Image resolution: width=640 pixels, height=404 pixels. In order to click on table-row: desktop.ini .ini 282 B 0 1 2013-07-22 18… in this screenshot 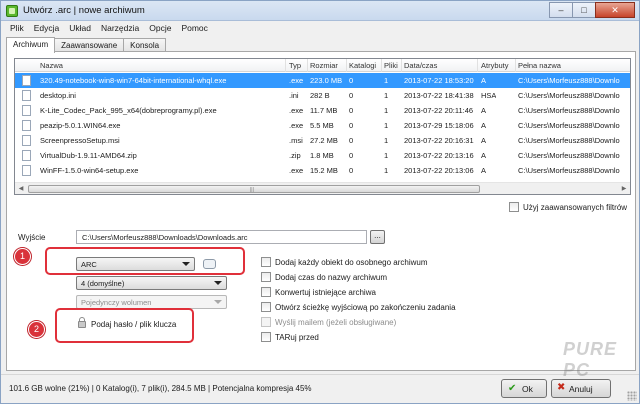, I will do `click(322, 95)`.